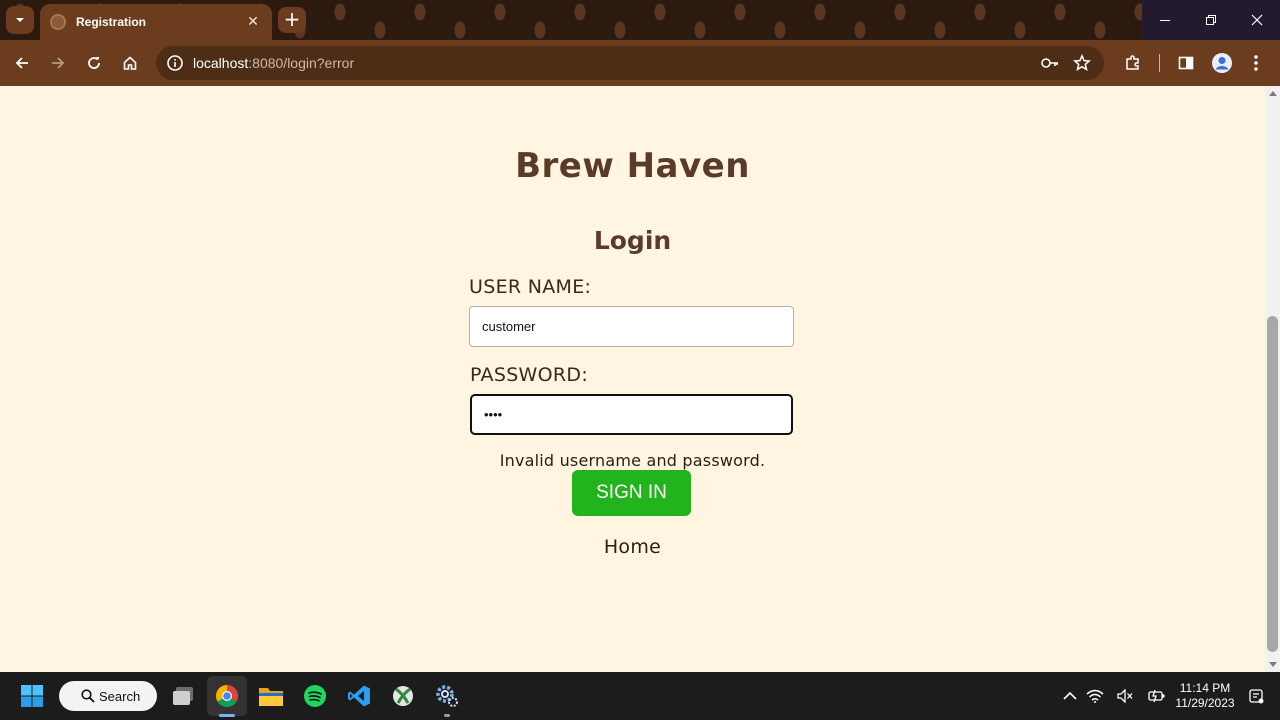 The width and height of the screenshot is (1280, 720). Describe the element at coordinates (1273, 664) in the screenshot. I see `scroll-down-arrow-icon` at that location.